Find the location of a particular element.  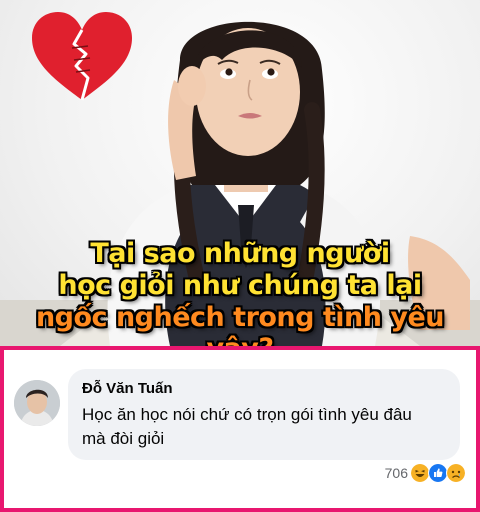

reaction-count: 706 is located at coordinates (396, 473).